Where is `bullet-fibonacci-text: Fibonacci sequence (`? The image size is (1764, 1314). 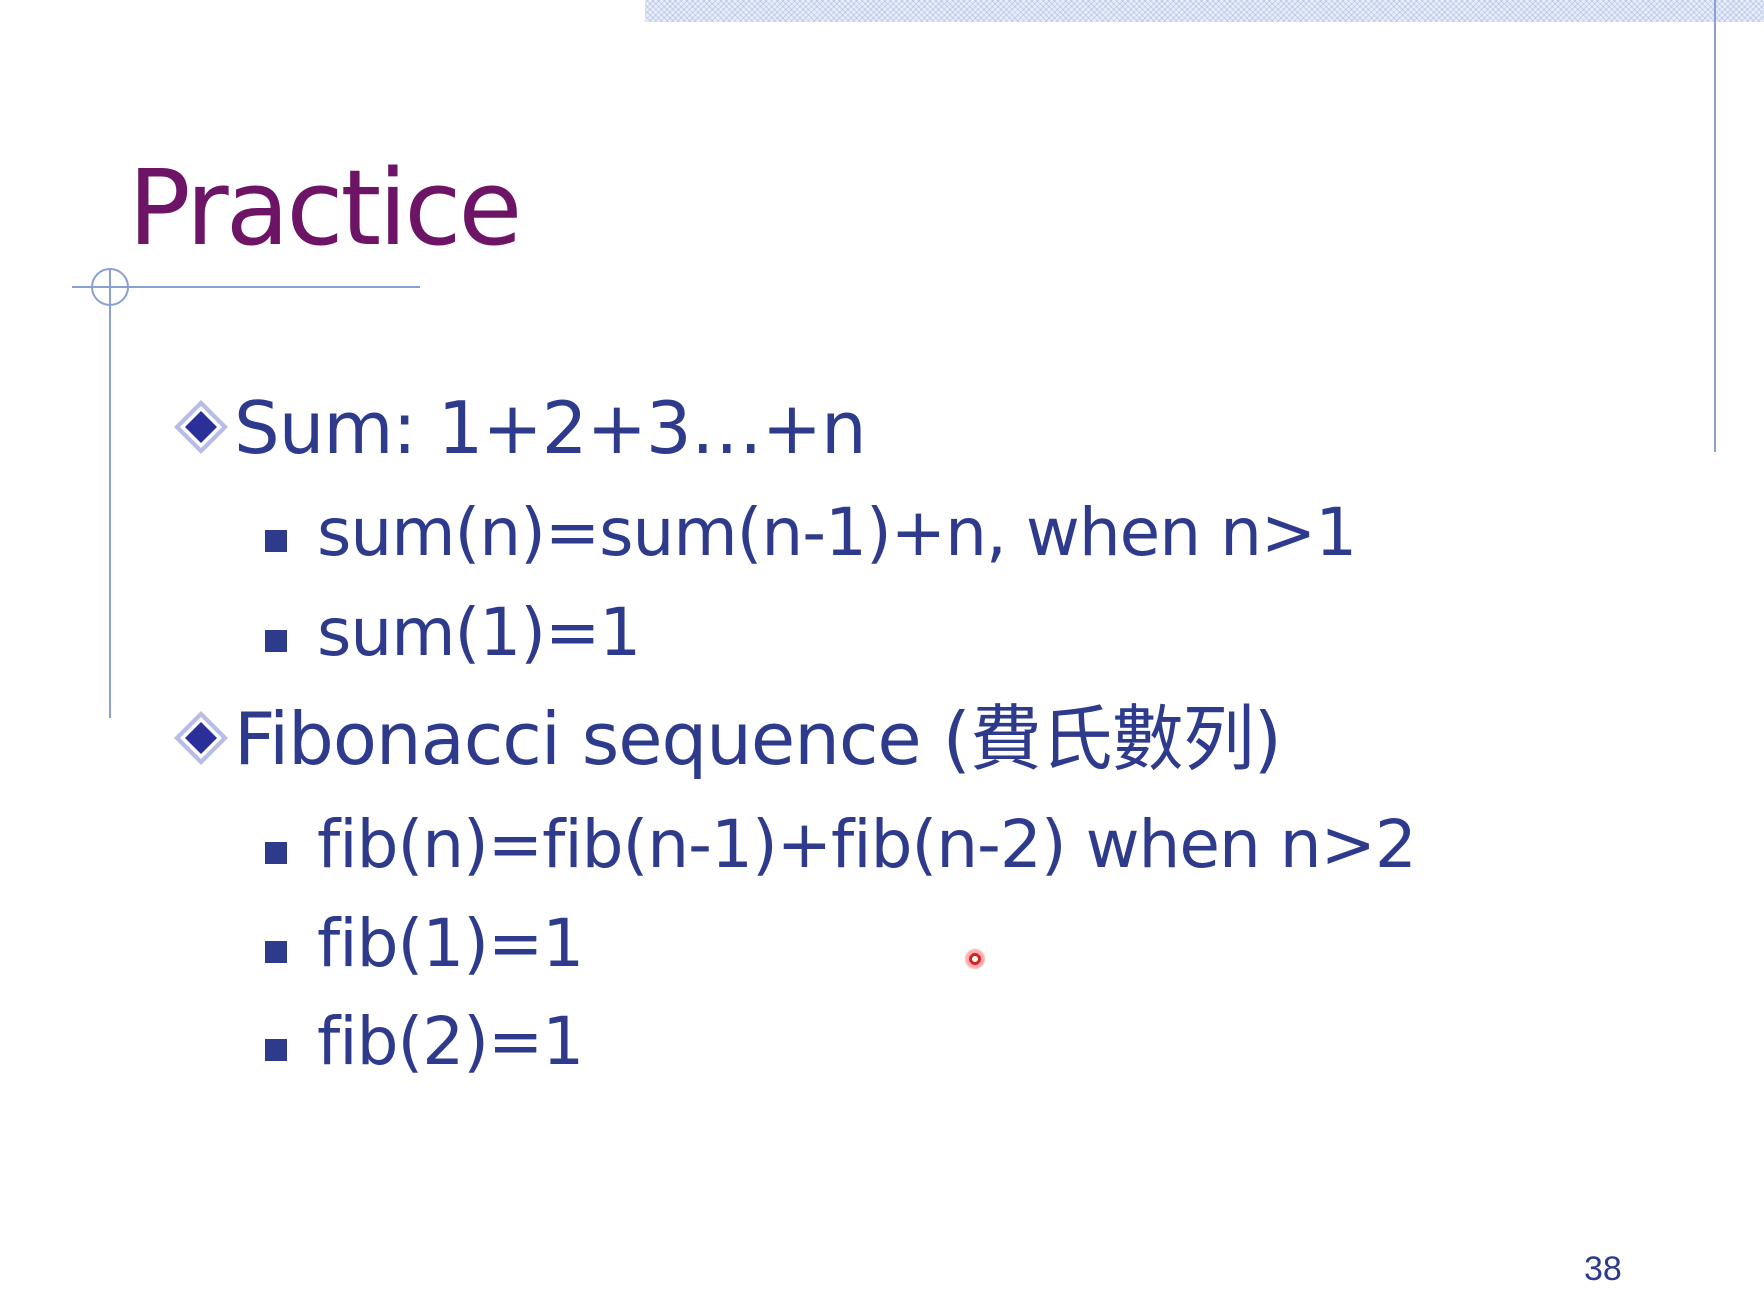 bullet-fibonacci-text: Fibonacci sequence ( is located at coordinates (602, 739).